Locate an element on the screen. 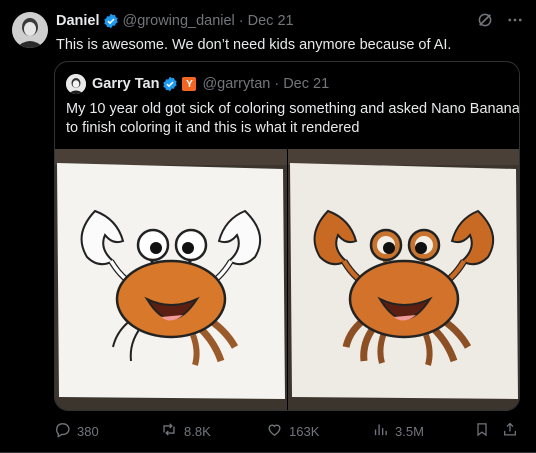  tweet-date: Dec 21 is located at coordinates (271, 21).